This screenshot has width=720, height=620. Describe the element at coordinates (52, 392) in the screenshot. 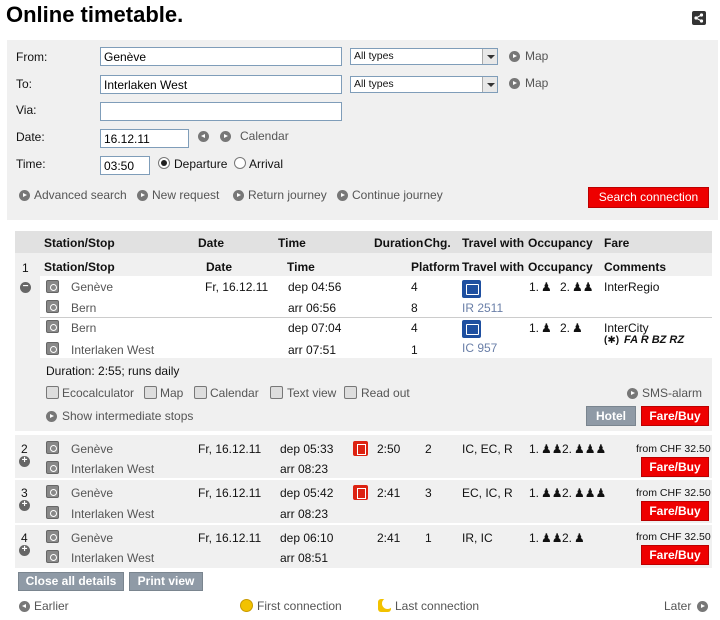

I see `leaf-icon` at that location.